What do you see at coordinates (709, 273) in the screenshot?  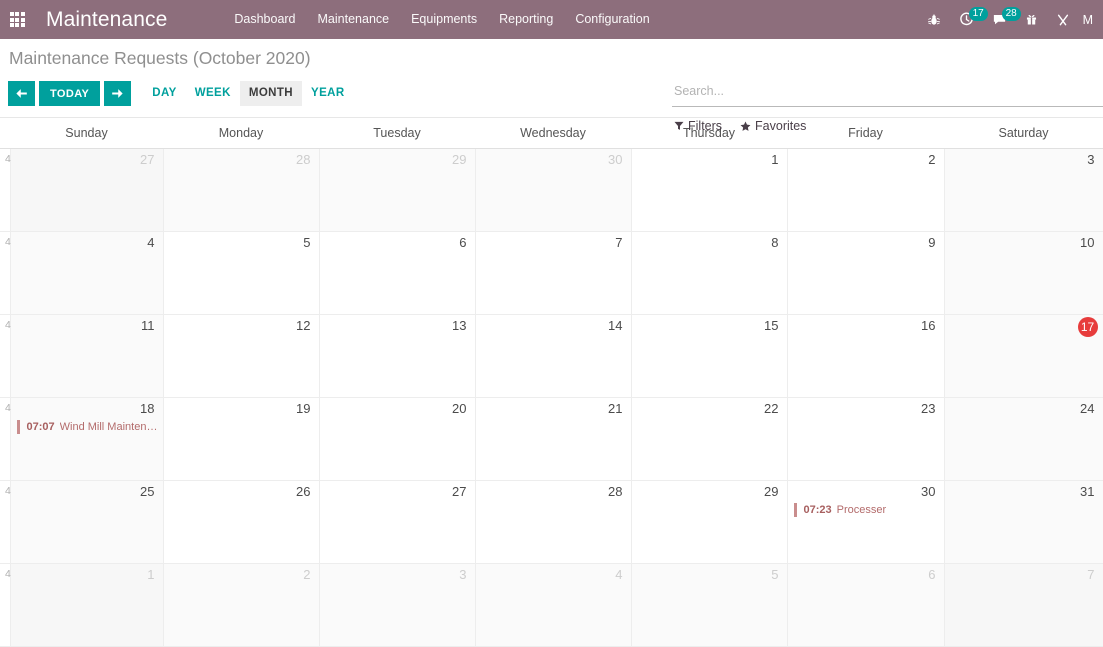 I see `calendar-day-cell: 8` at bounding box center [709, 273].